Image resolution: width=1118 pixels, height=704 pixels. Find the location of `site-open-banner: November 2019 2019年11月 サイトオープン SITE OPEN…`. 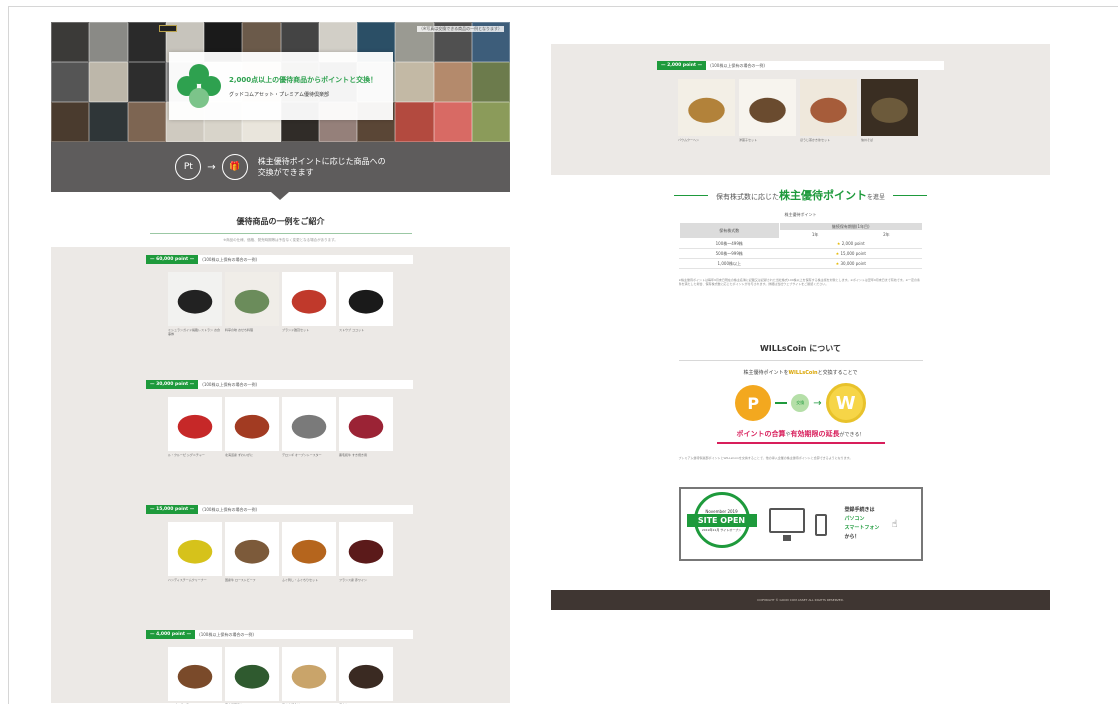

site-open-banner: November 2019 2019年11月 サイトオープン SITE OPEN… is located at coordinates (800, 524).